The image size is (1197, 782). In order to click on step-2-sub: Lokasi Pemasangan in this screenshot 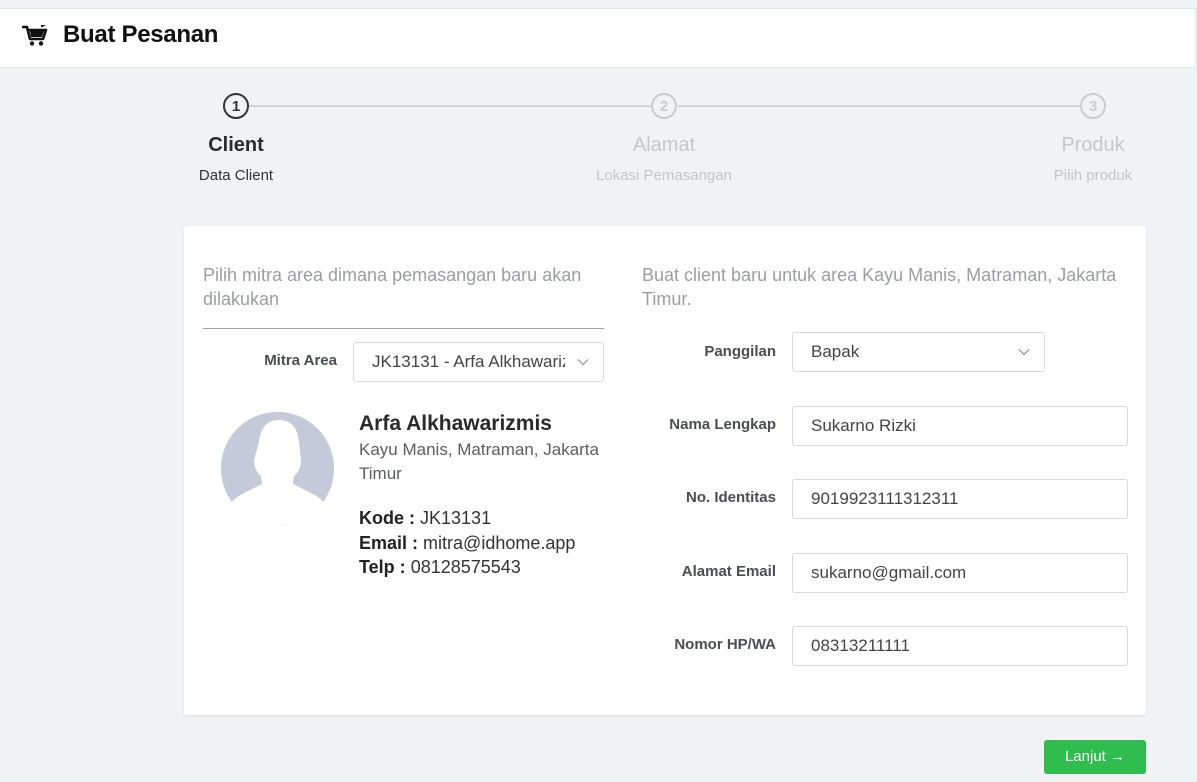, I will do `click(664, 175)`.